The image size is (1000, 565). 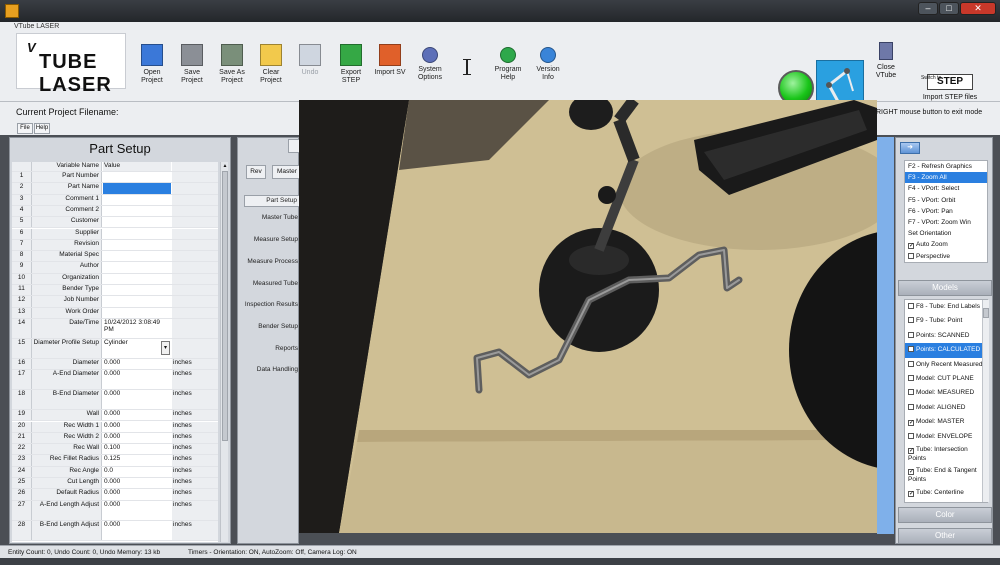 I want to click on nav-item-reports: Reports, so click(x=272, y=348).